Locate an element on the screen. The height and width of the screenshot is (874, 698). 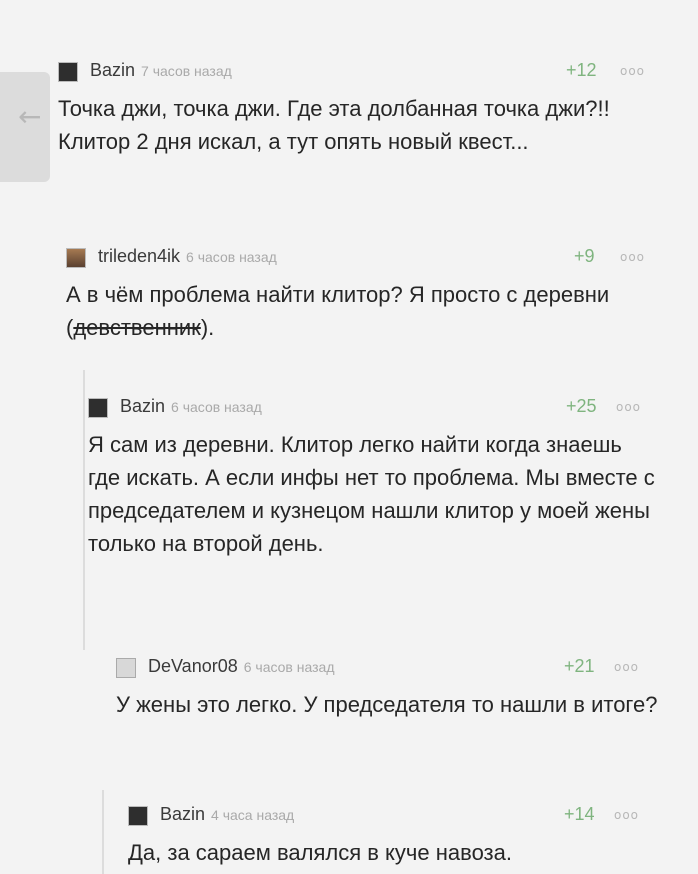
comment-author: Bazin 6 часов назад is located at coordinates (191, 406).